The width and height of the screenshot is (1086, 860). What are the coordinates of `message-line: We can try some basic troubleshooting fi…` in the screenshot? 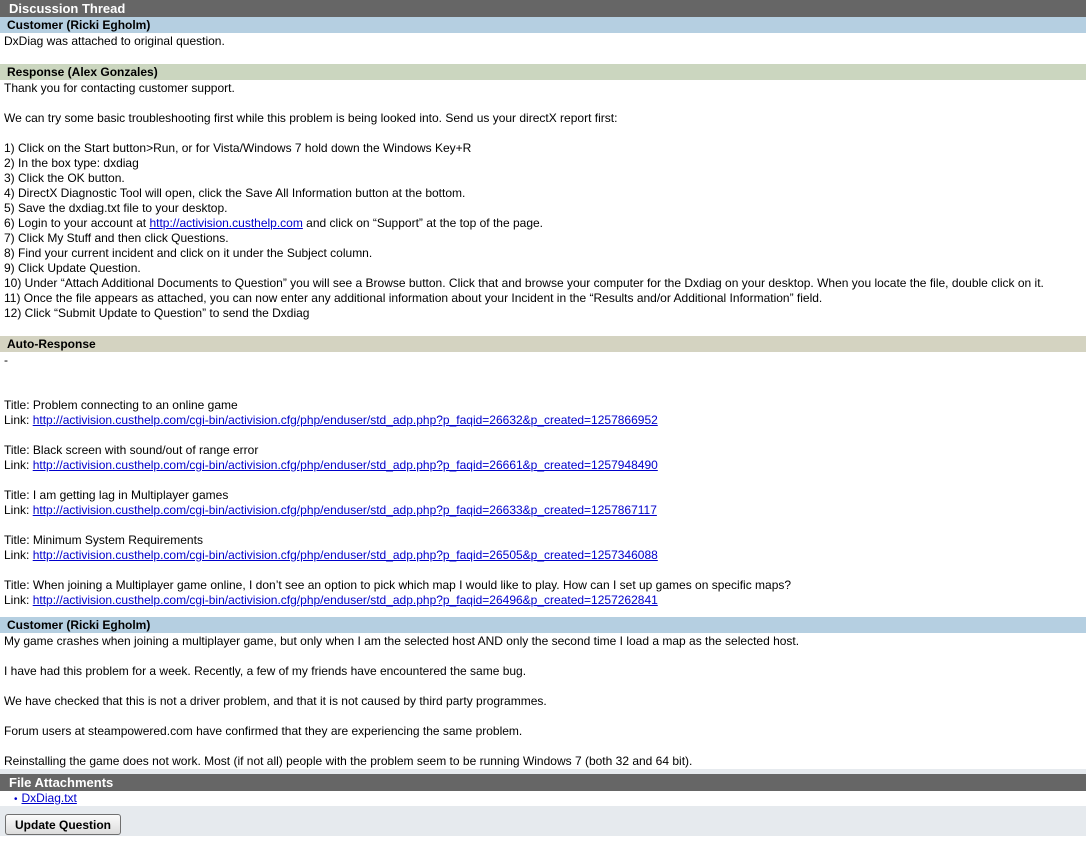 It's located at (311, 118).